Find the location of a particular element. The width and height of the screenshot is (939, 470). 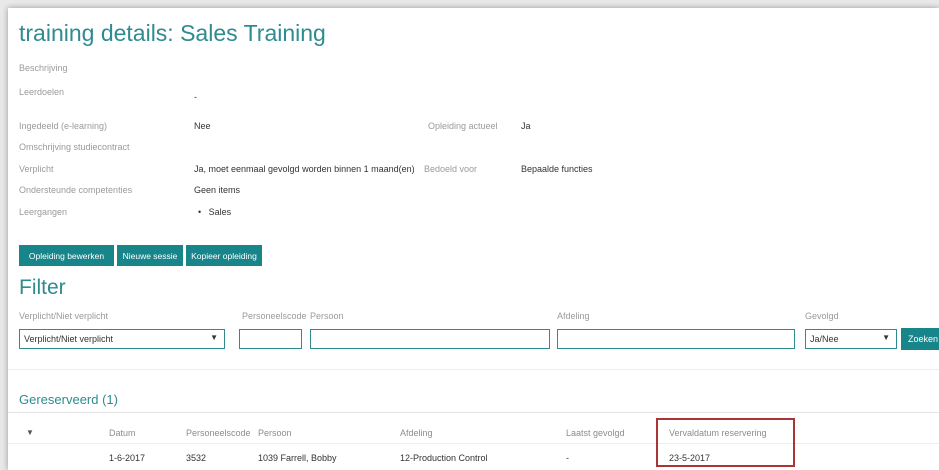

edit-training-button: Opleiding bewerken is located at coordinates (66, 255).